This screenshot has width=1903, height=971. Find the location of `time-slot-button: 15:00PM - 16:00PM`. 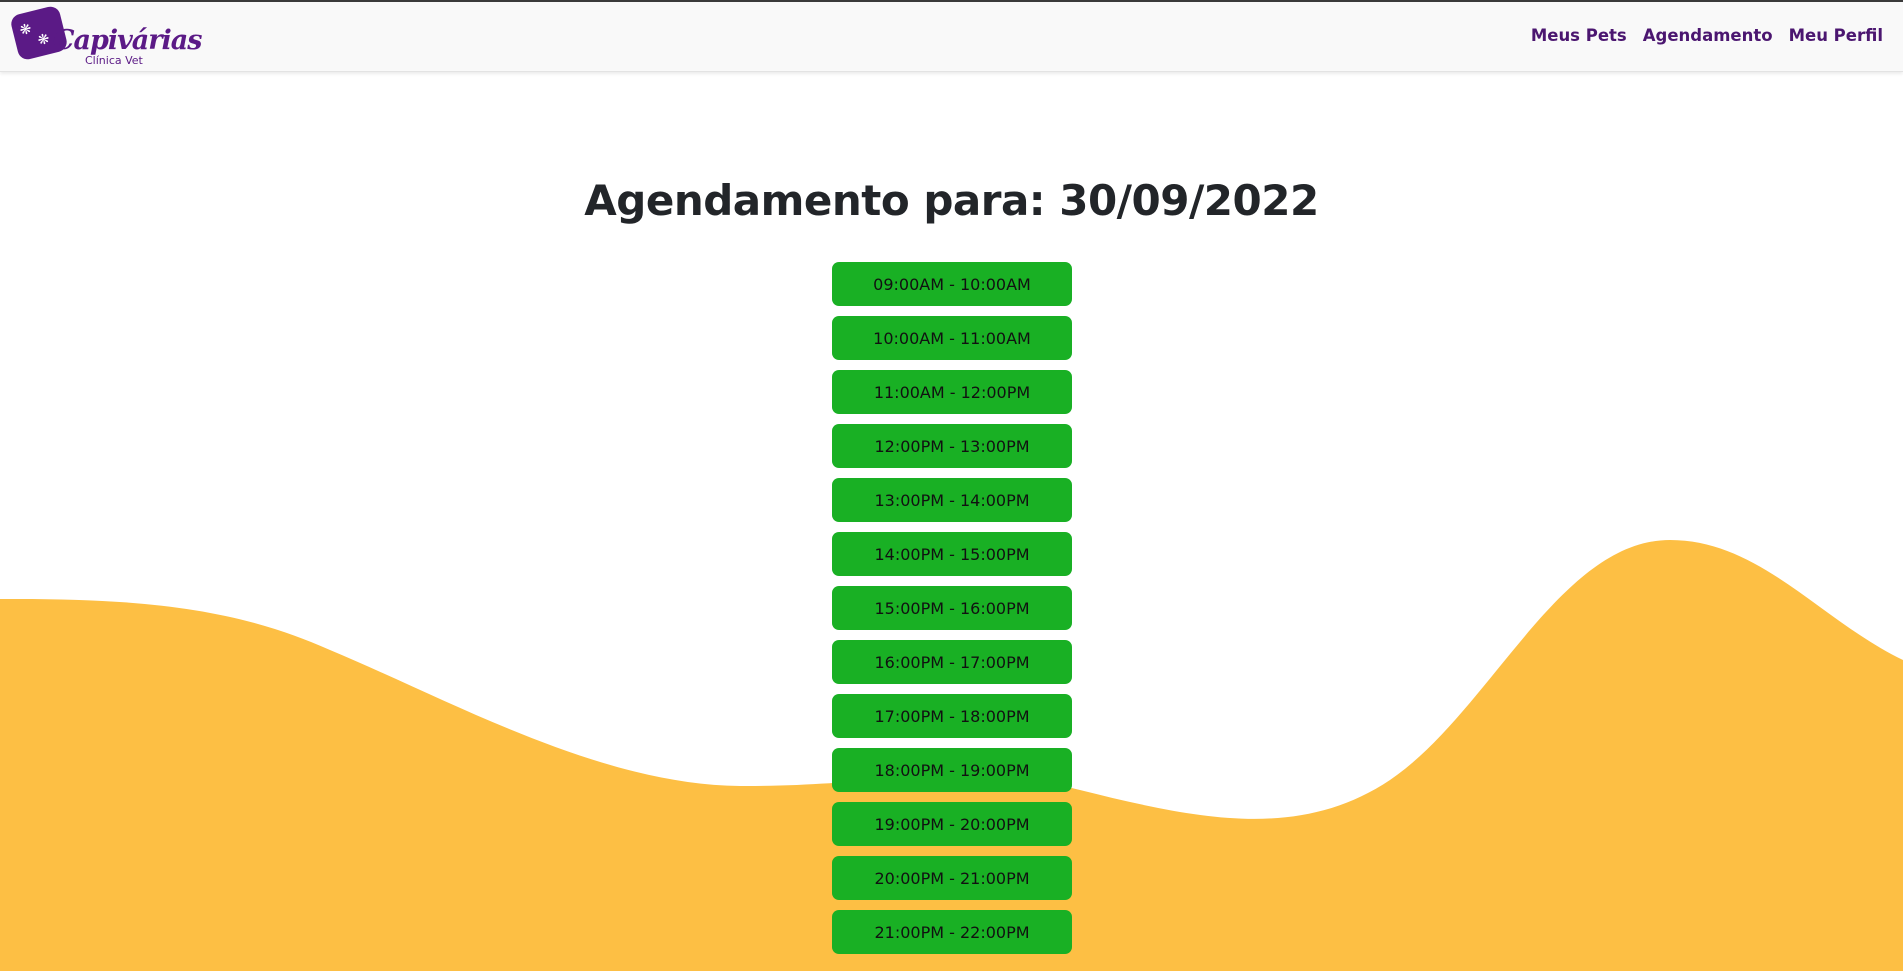

time-slot-button: 15:00PM - 16:00PM is located at coordinates (952, 608).